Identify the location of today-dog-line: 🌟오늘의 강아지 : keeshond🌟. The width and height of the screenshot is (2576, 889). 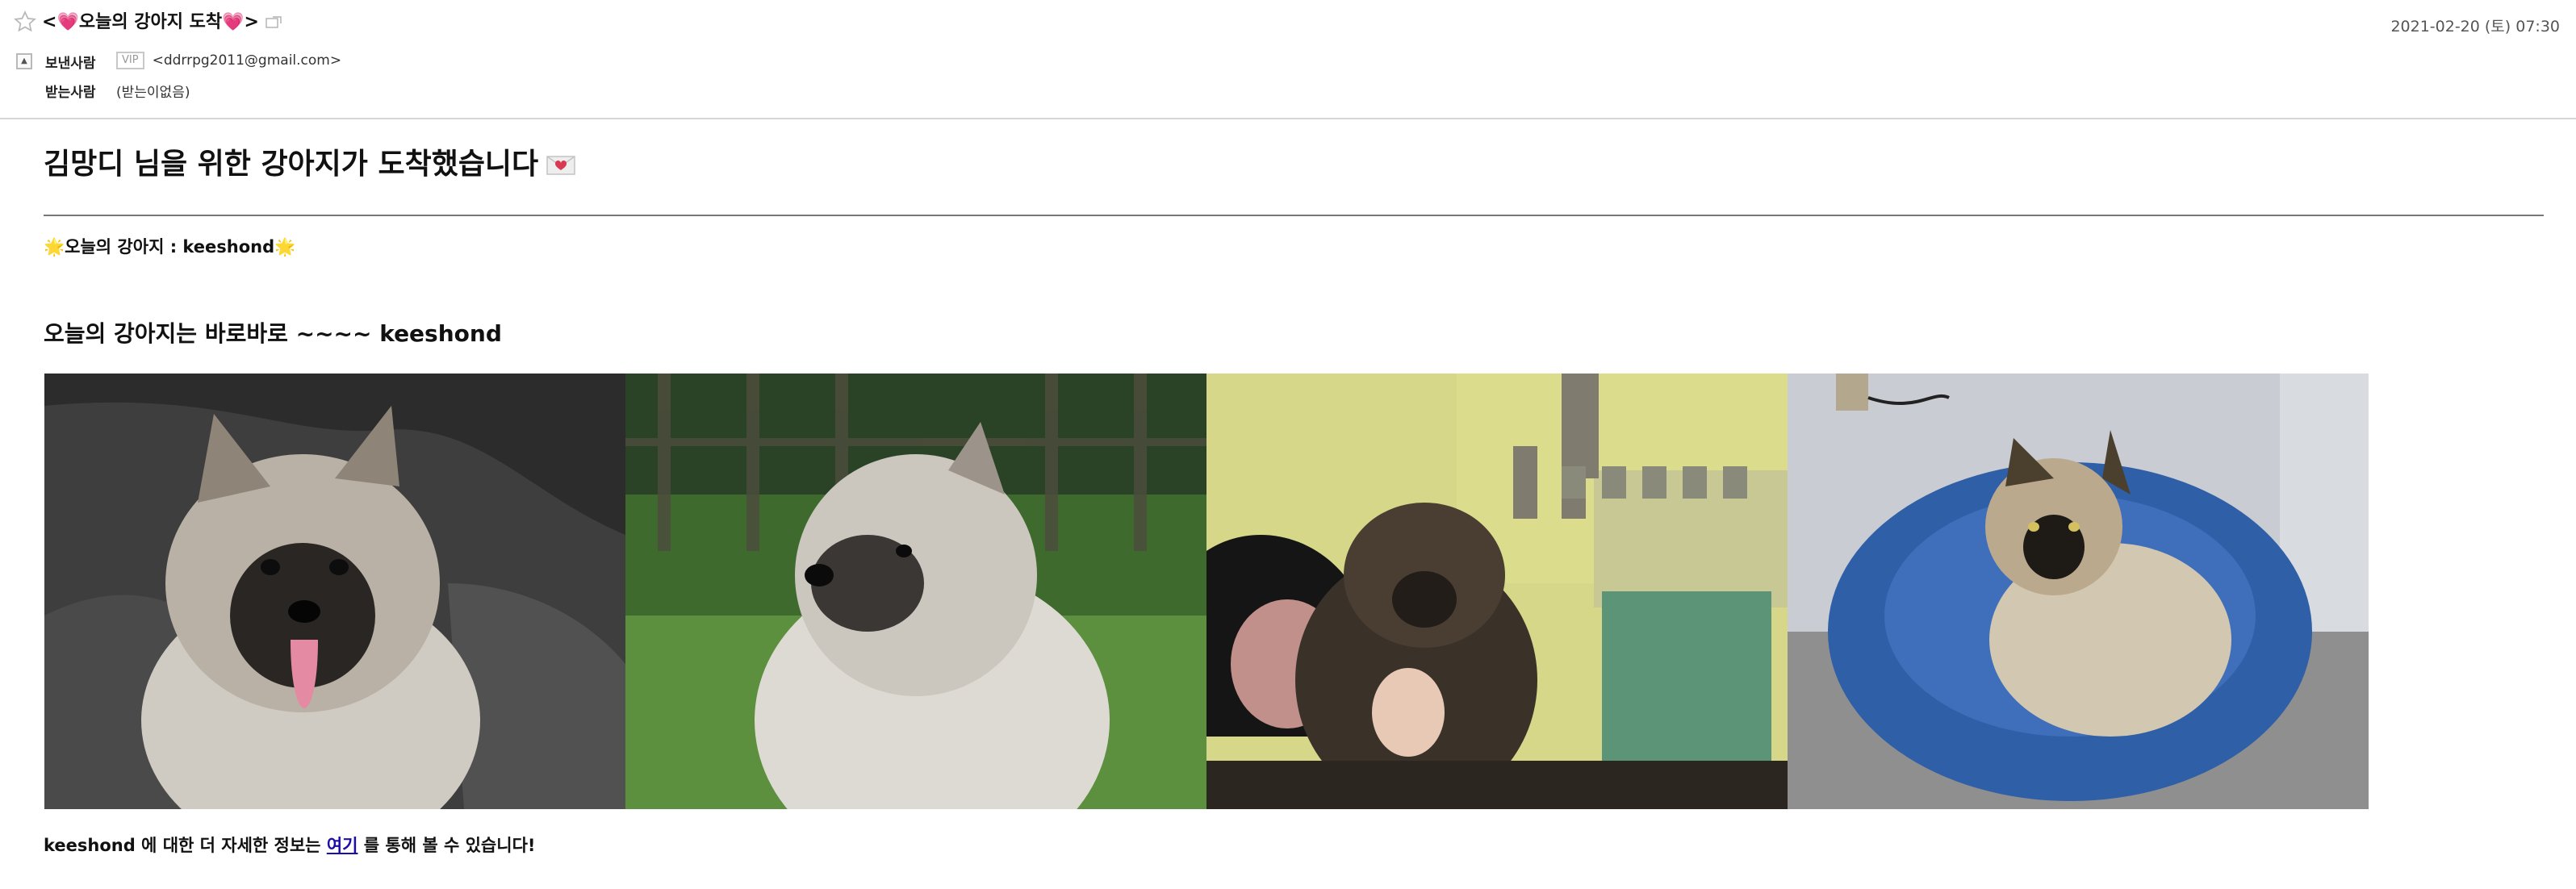
(169, 246).